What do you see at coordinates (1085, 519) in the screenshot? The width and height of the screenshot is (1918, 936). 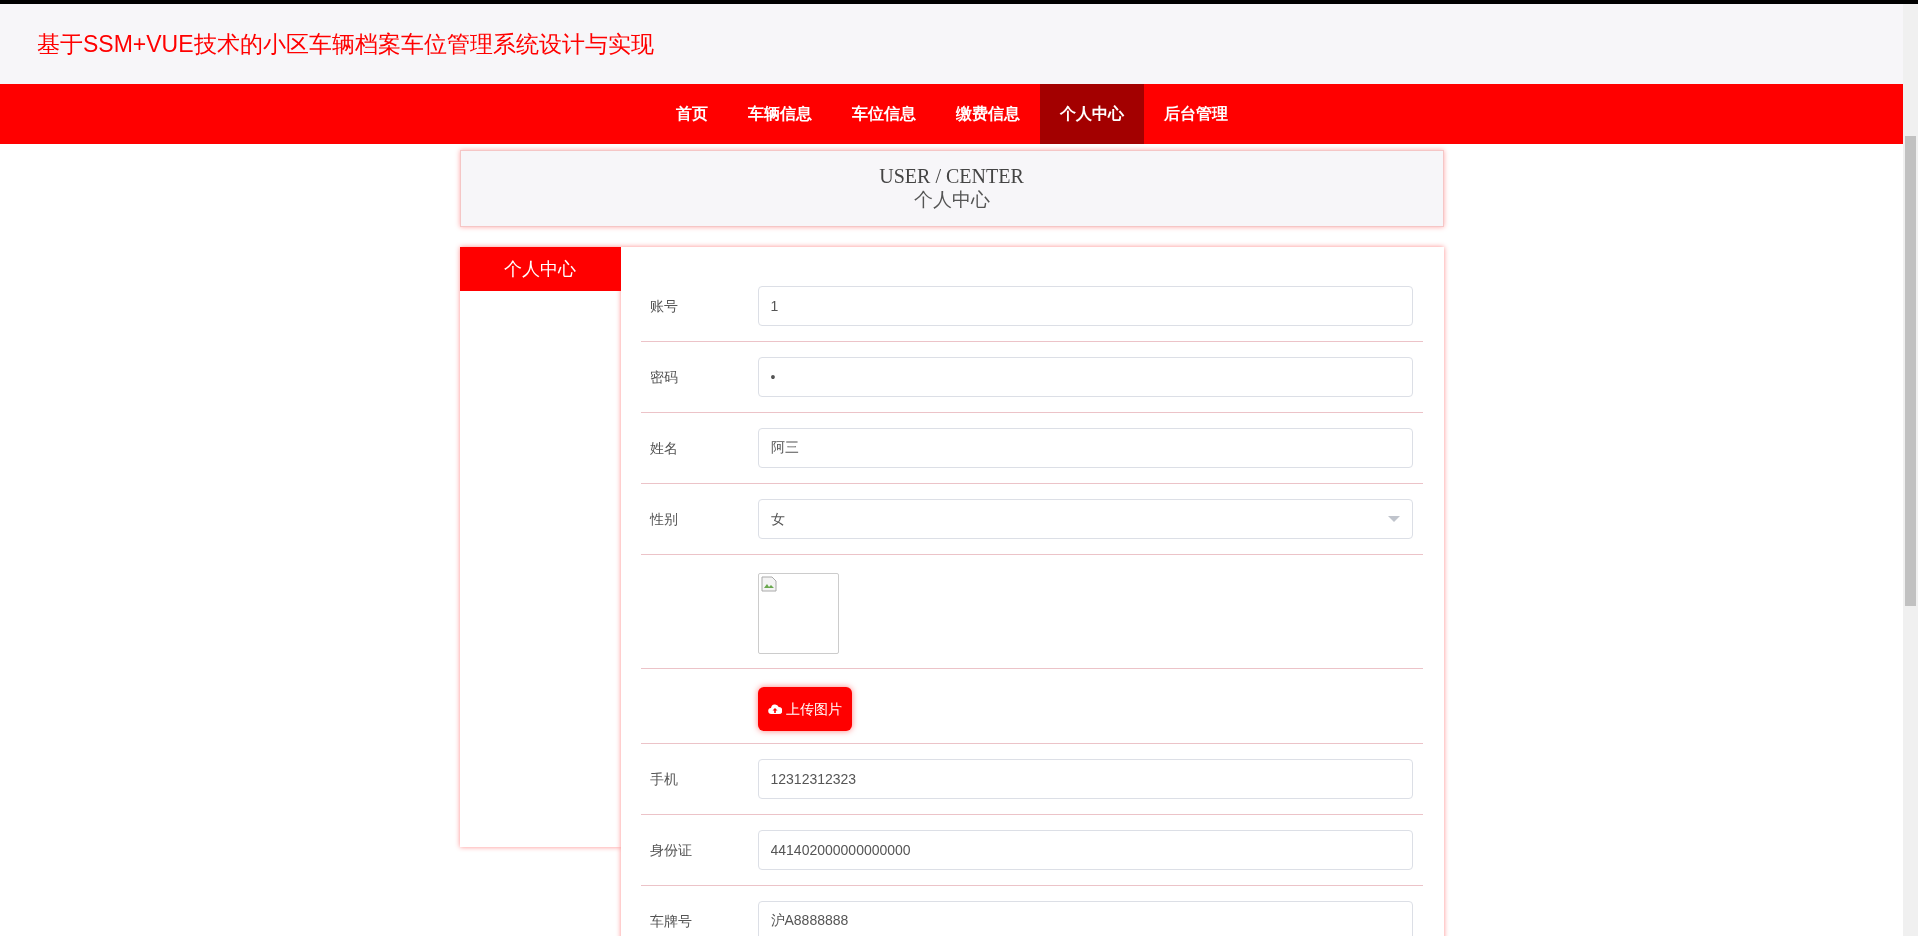 I see `gender-select: 女` at bounding box center [1085, 519].